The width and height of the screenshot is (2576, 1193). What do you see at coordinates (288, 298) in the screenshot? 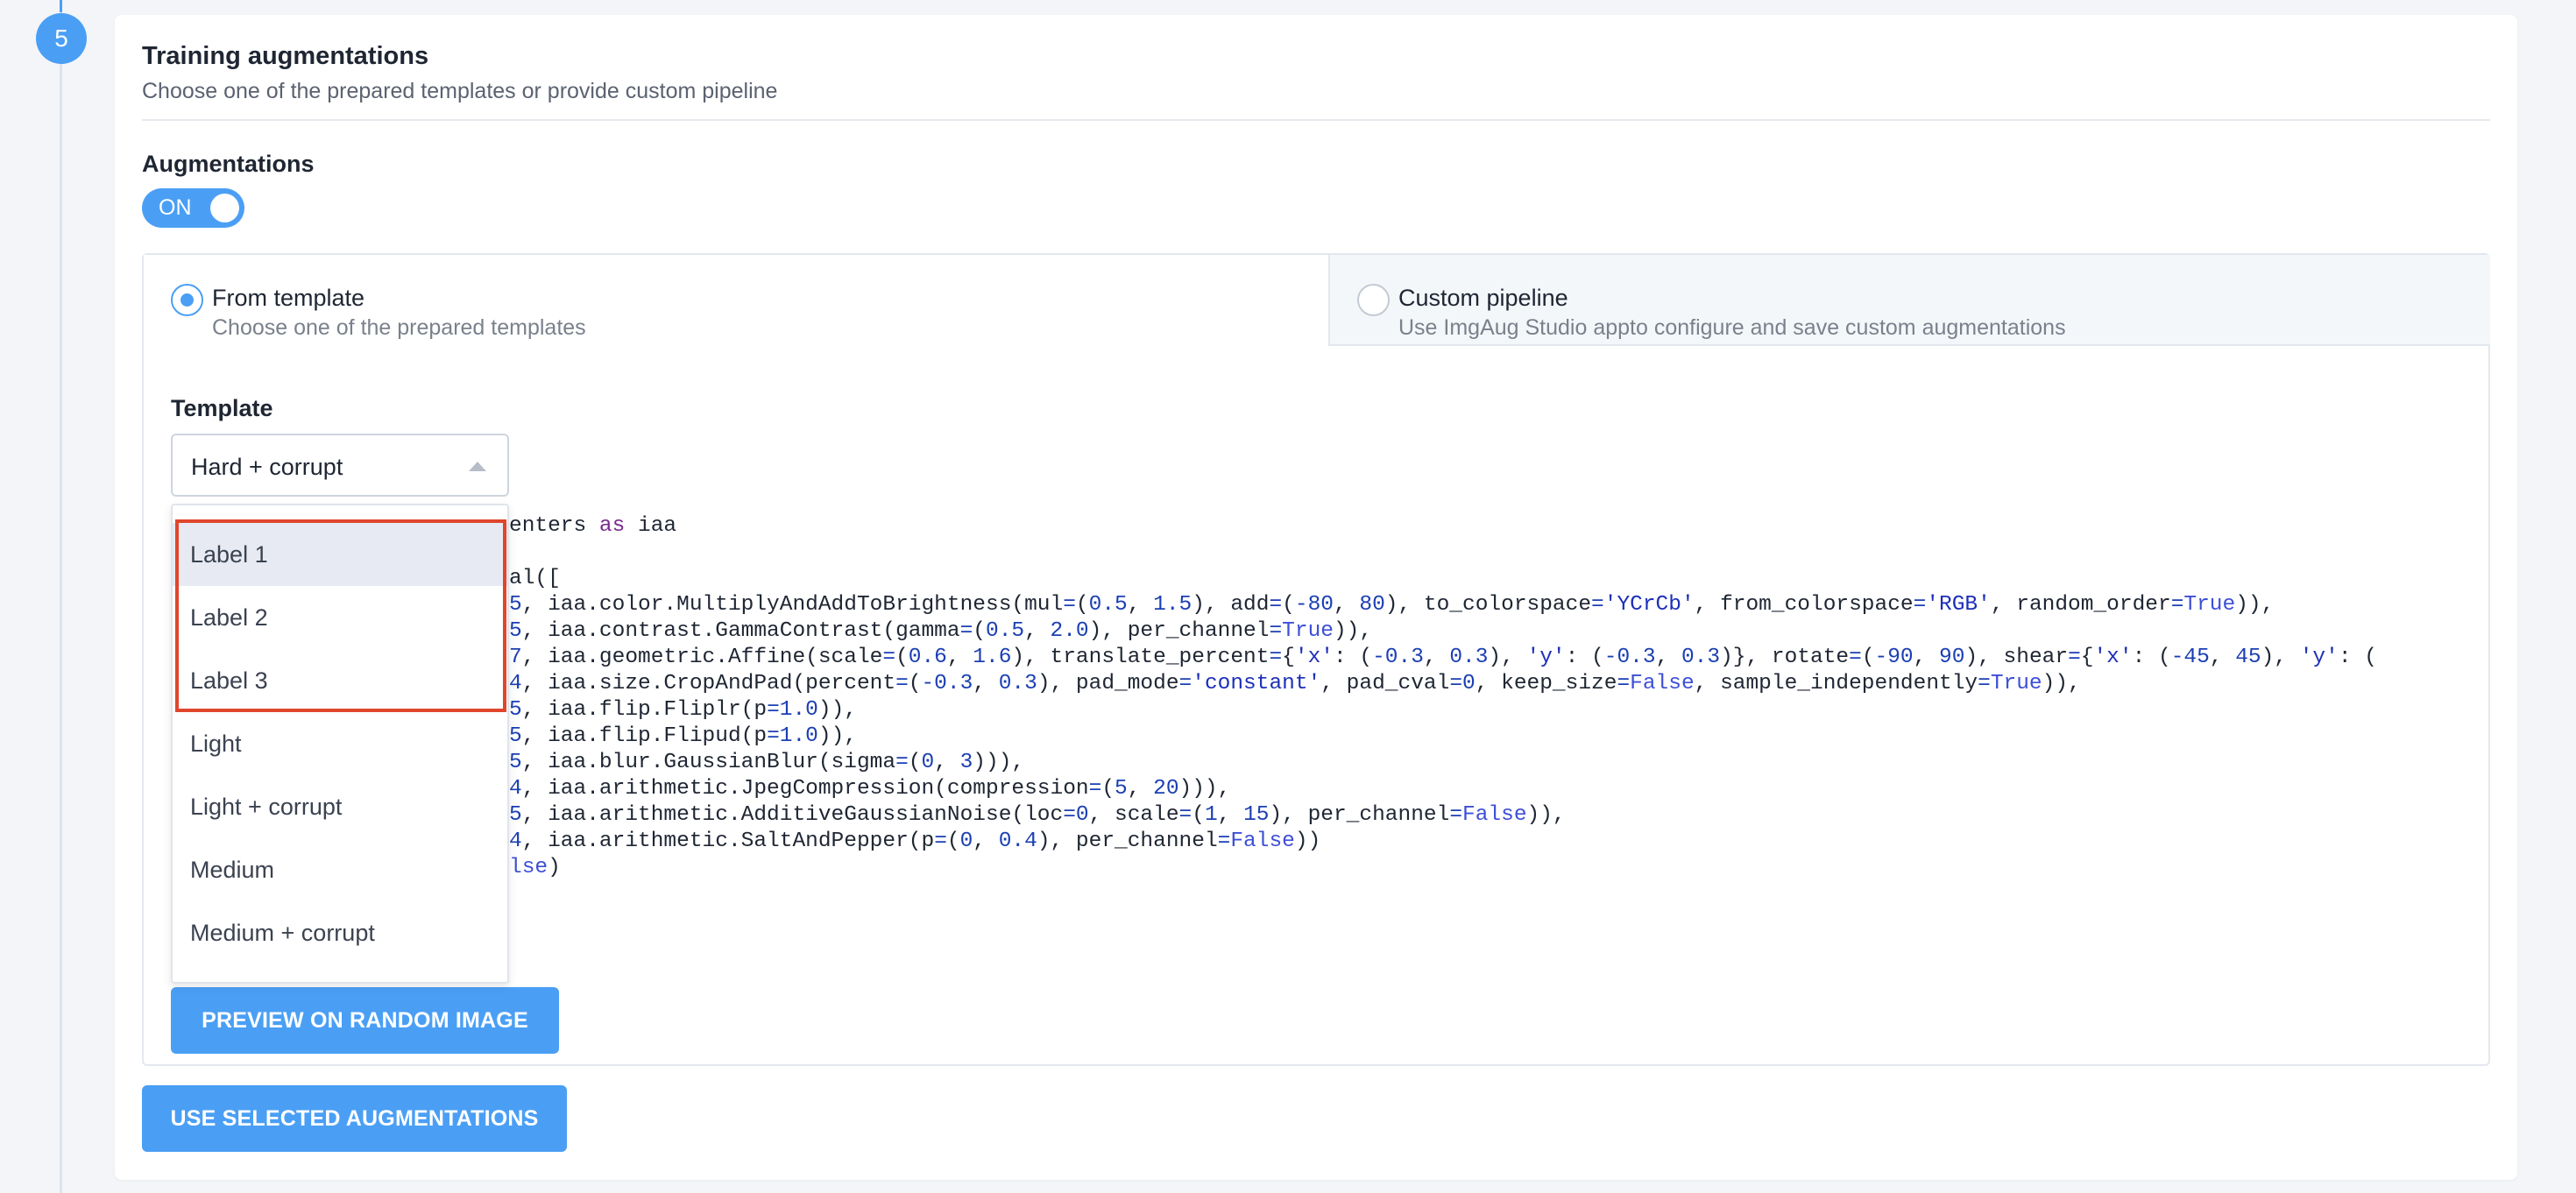
I see `tab-title: From template` at bounding box center [288, 298].